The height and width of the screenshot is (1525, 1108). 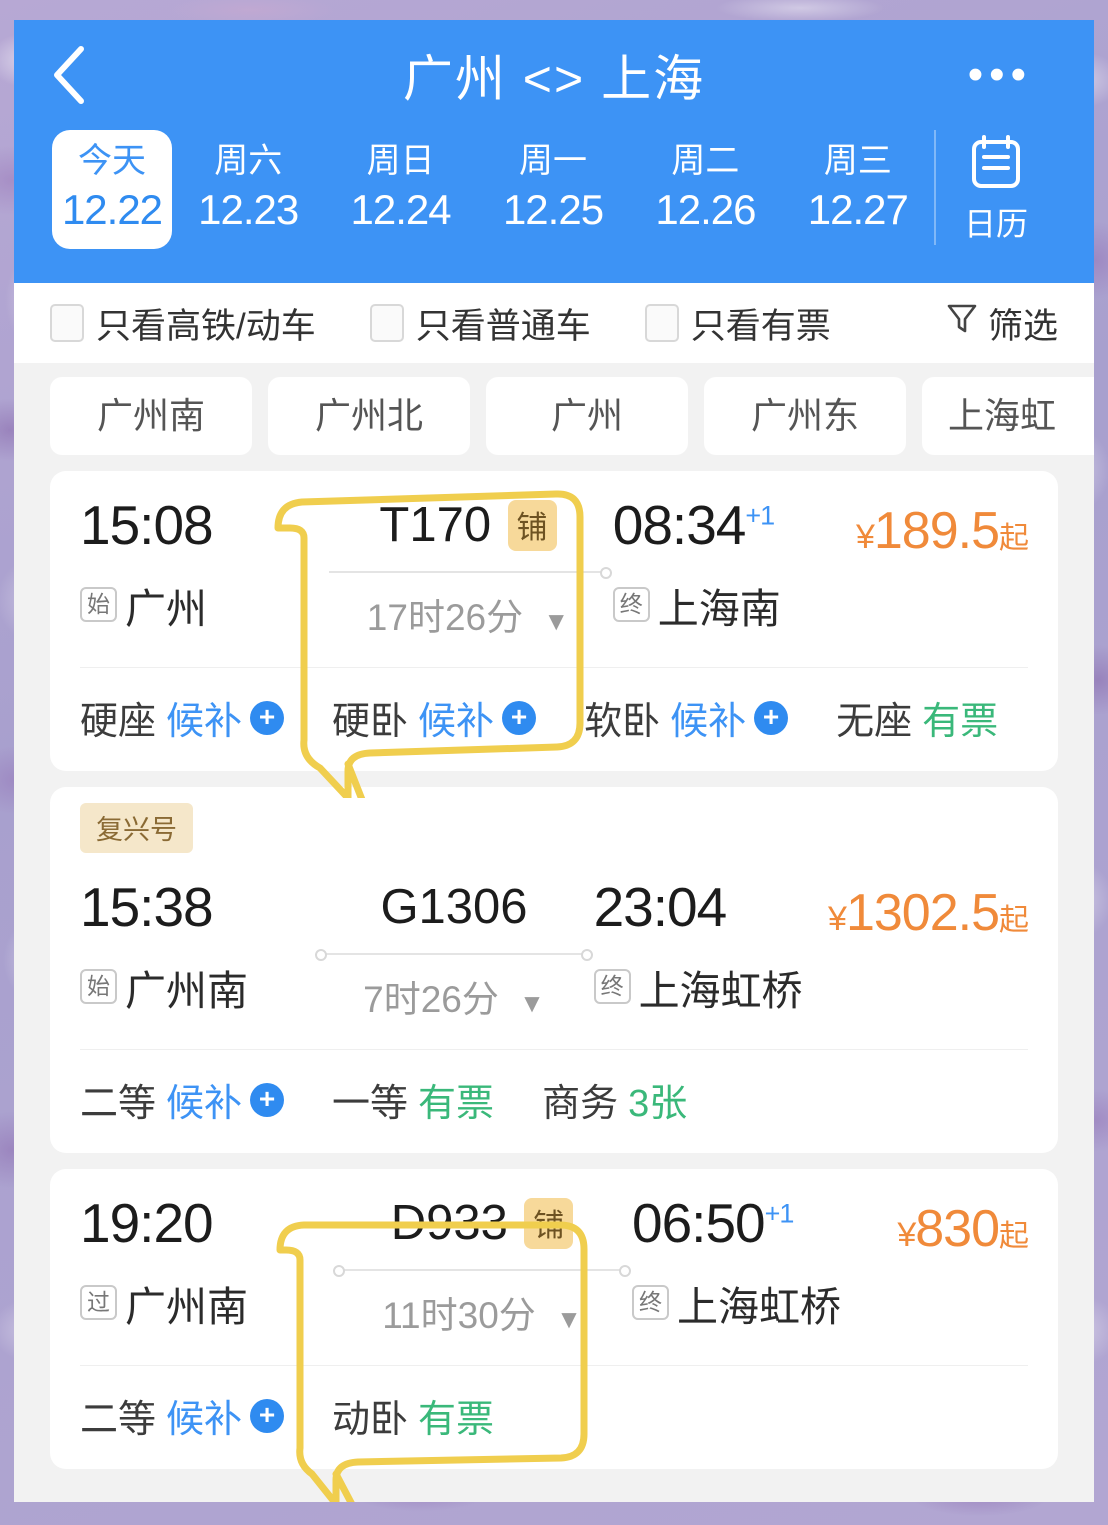 What do you see at coordinates (686, 717) in the screenshot?
I see `seat-option-2: 软卧 候补 +` at bounding box center [686, 717].